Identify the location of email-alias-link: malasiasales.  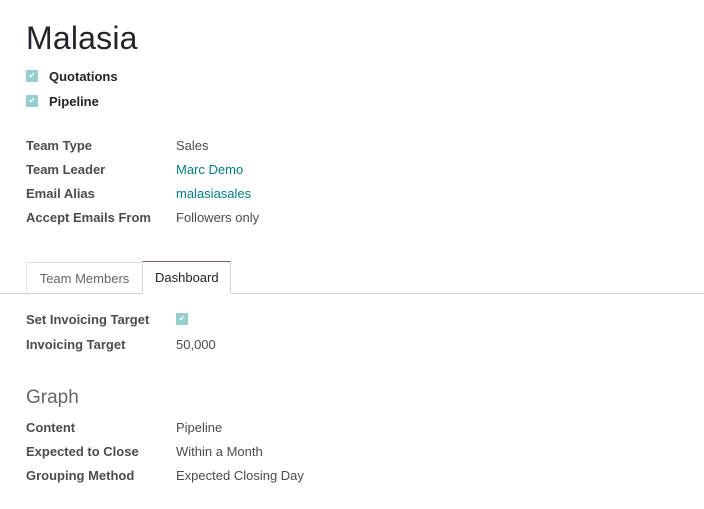
(213, 193).